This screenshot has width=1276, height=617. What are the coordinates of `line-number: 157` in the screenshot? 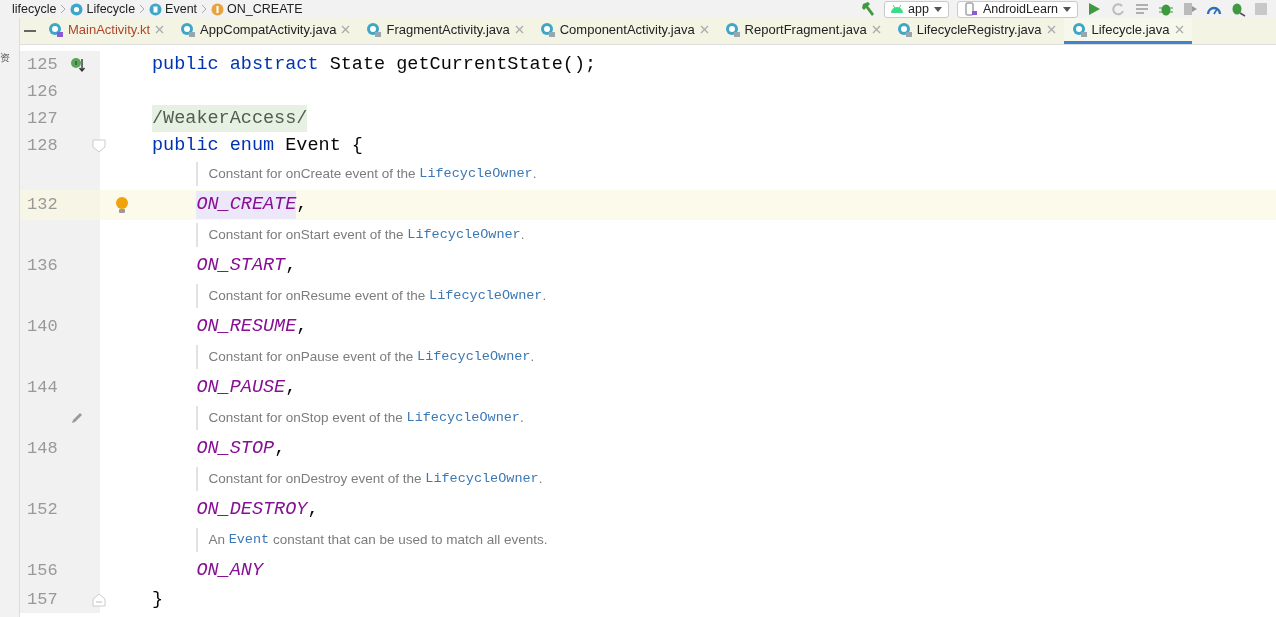 It's located at (42, 599).